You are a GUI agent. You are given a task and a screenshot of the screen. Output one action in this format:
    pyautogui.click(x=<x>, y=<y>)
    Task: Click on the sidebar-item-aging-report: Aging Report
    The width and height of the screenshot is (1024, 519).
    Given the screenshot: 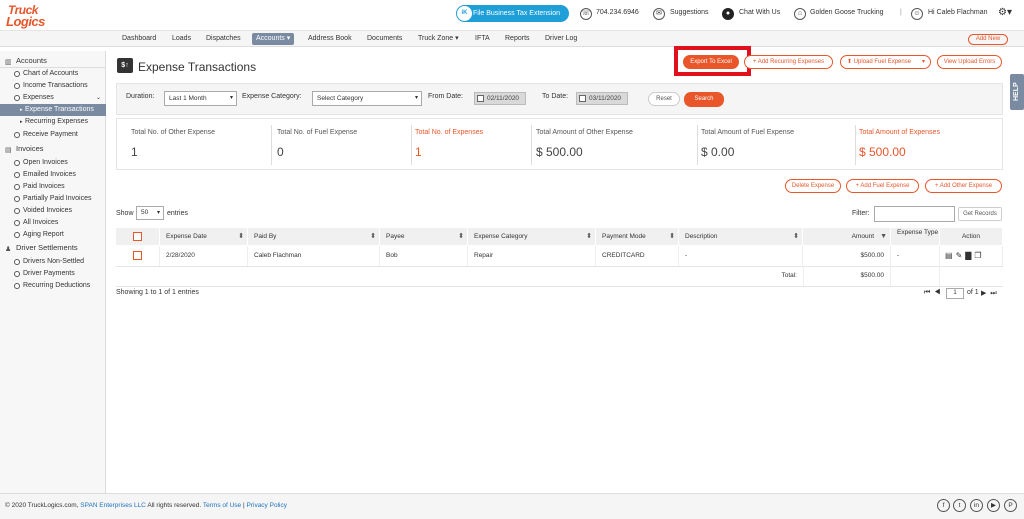 What is the action you would take?
    pyautogui.click(x=53, y=235)
    